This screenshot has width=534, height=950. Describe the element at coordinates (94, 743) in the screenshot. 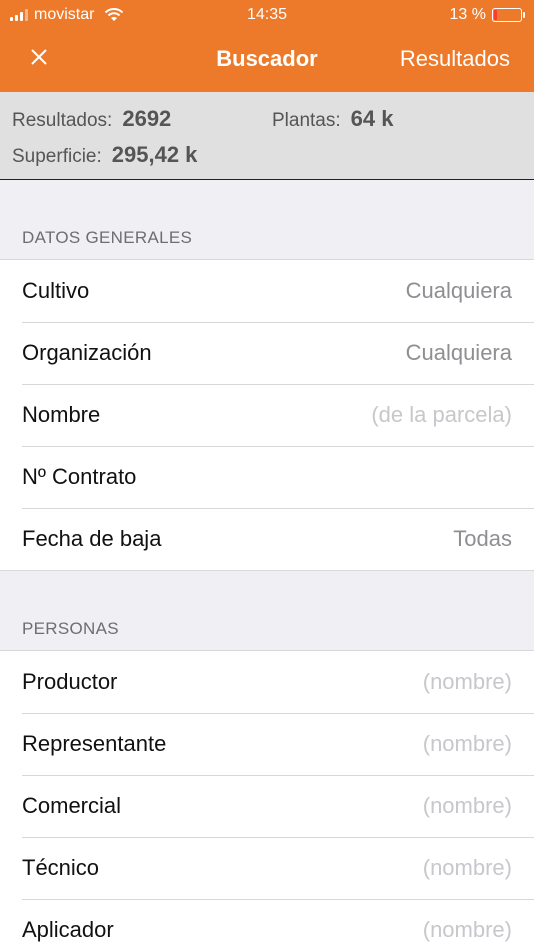

I see `row-label: Representante` at that location.